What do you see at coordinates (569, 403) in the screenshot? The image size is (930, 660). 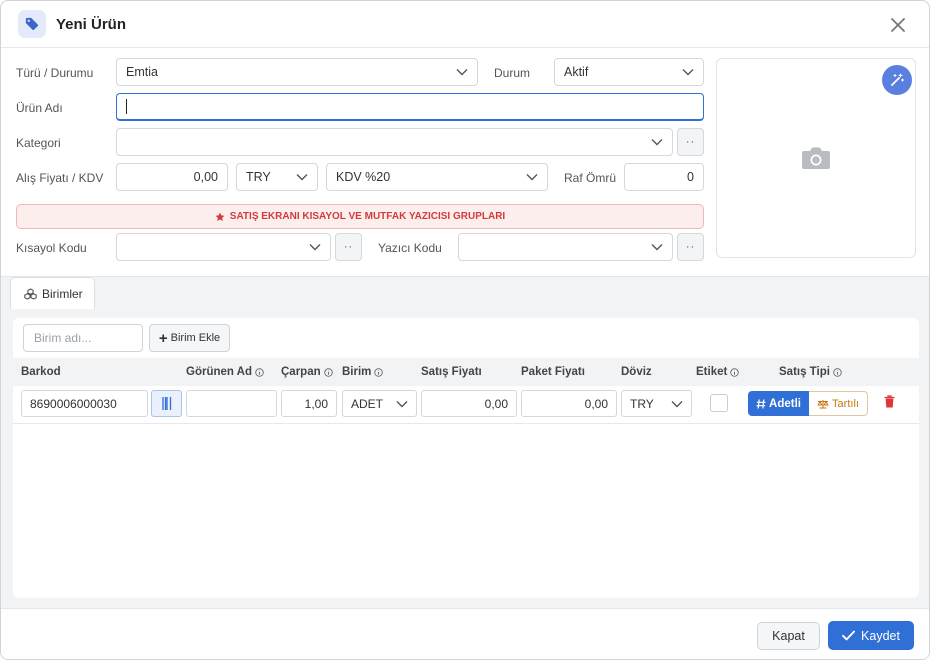 I see `package-price-input: 0,00` at bounding box center [569, 403].